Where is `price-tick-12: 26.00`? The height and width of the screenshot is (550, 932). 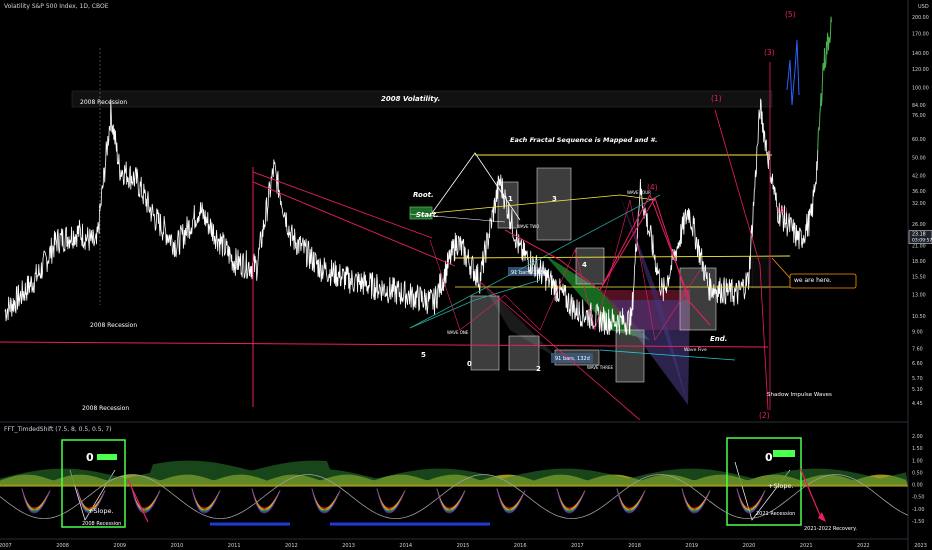
price-tick-12: 26.00 is located at coordinates (919, 225).